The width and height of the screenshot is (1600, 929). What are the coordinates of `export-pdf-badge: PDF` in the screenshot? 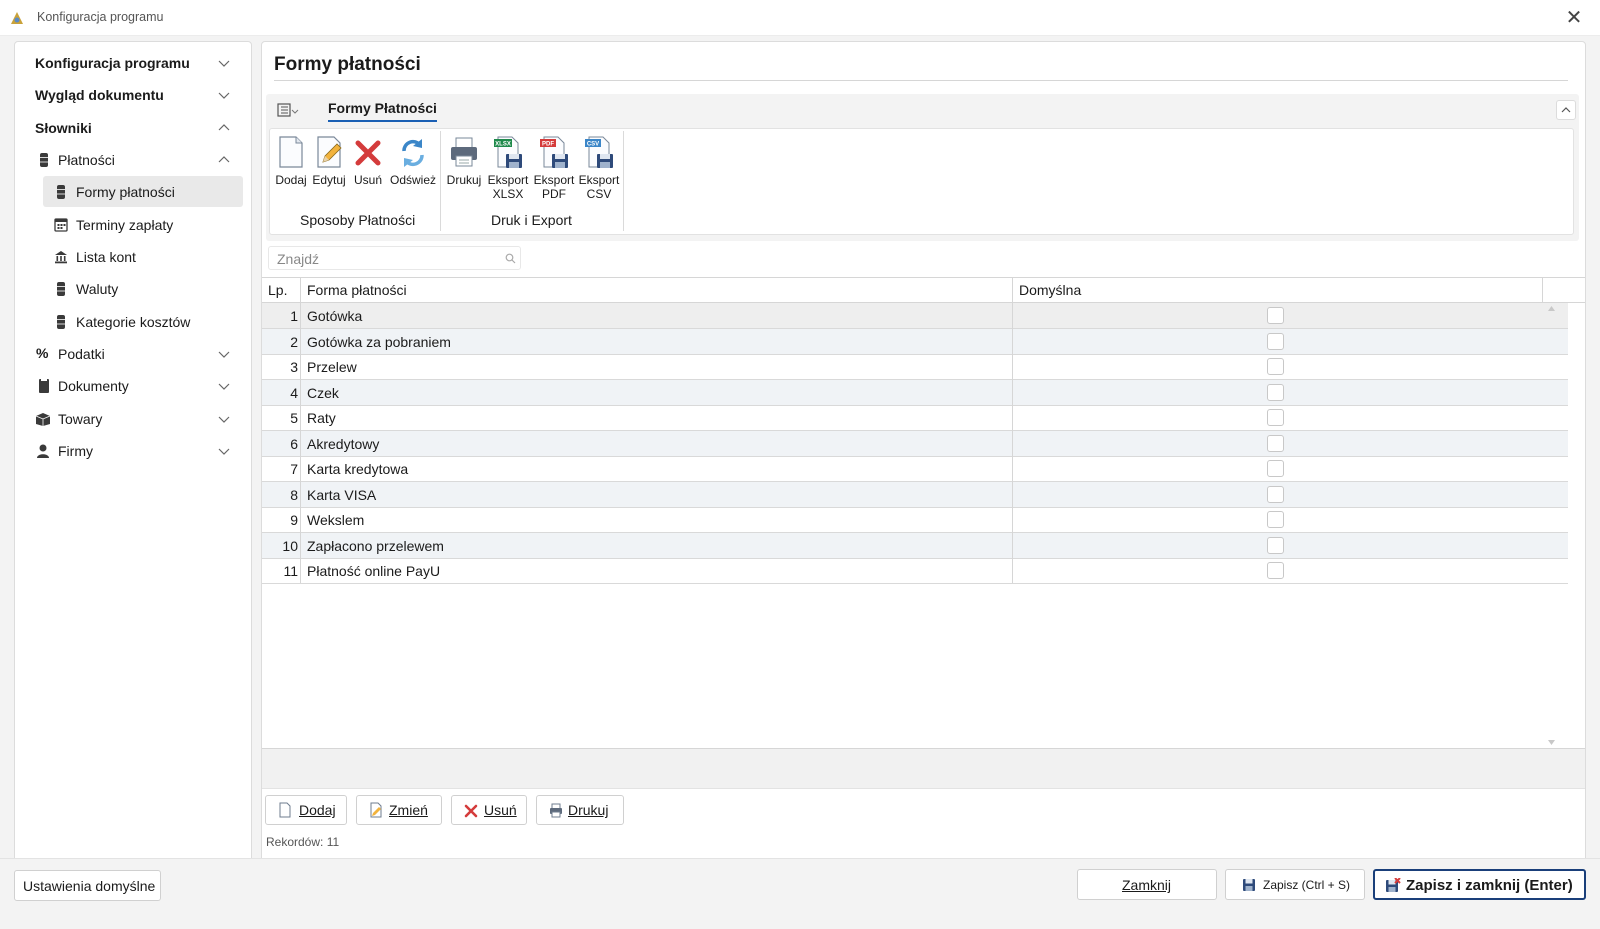 It's located at (548, 145).